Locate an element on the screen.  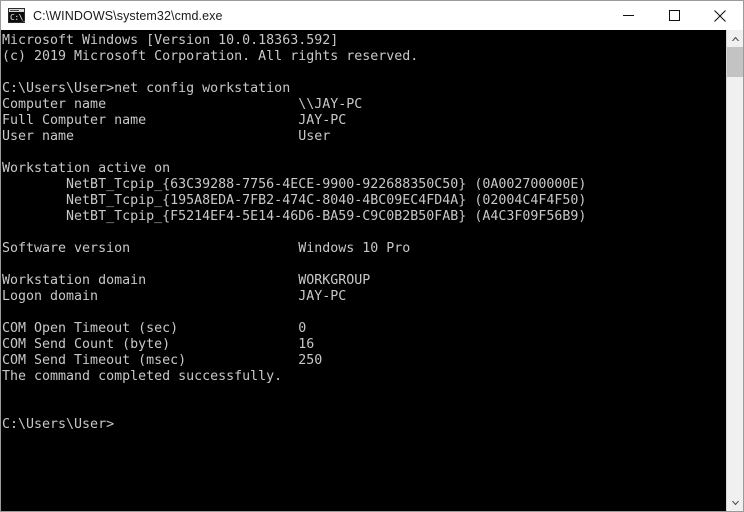
window-titlebar: C:\_ C:\WINDOWS\system32\cmd.exe is located at coordinates (372, 15).